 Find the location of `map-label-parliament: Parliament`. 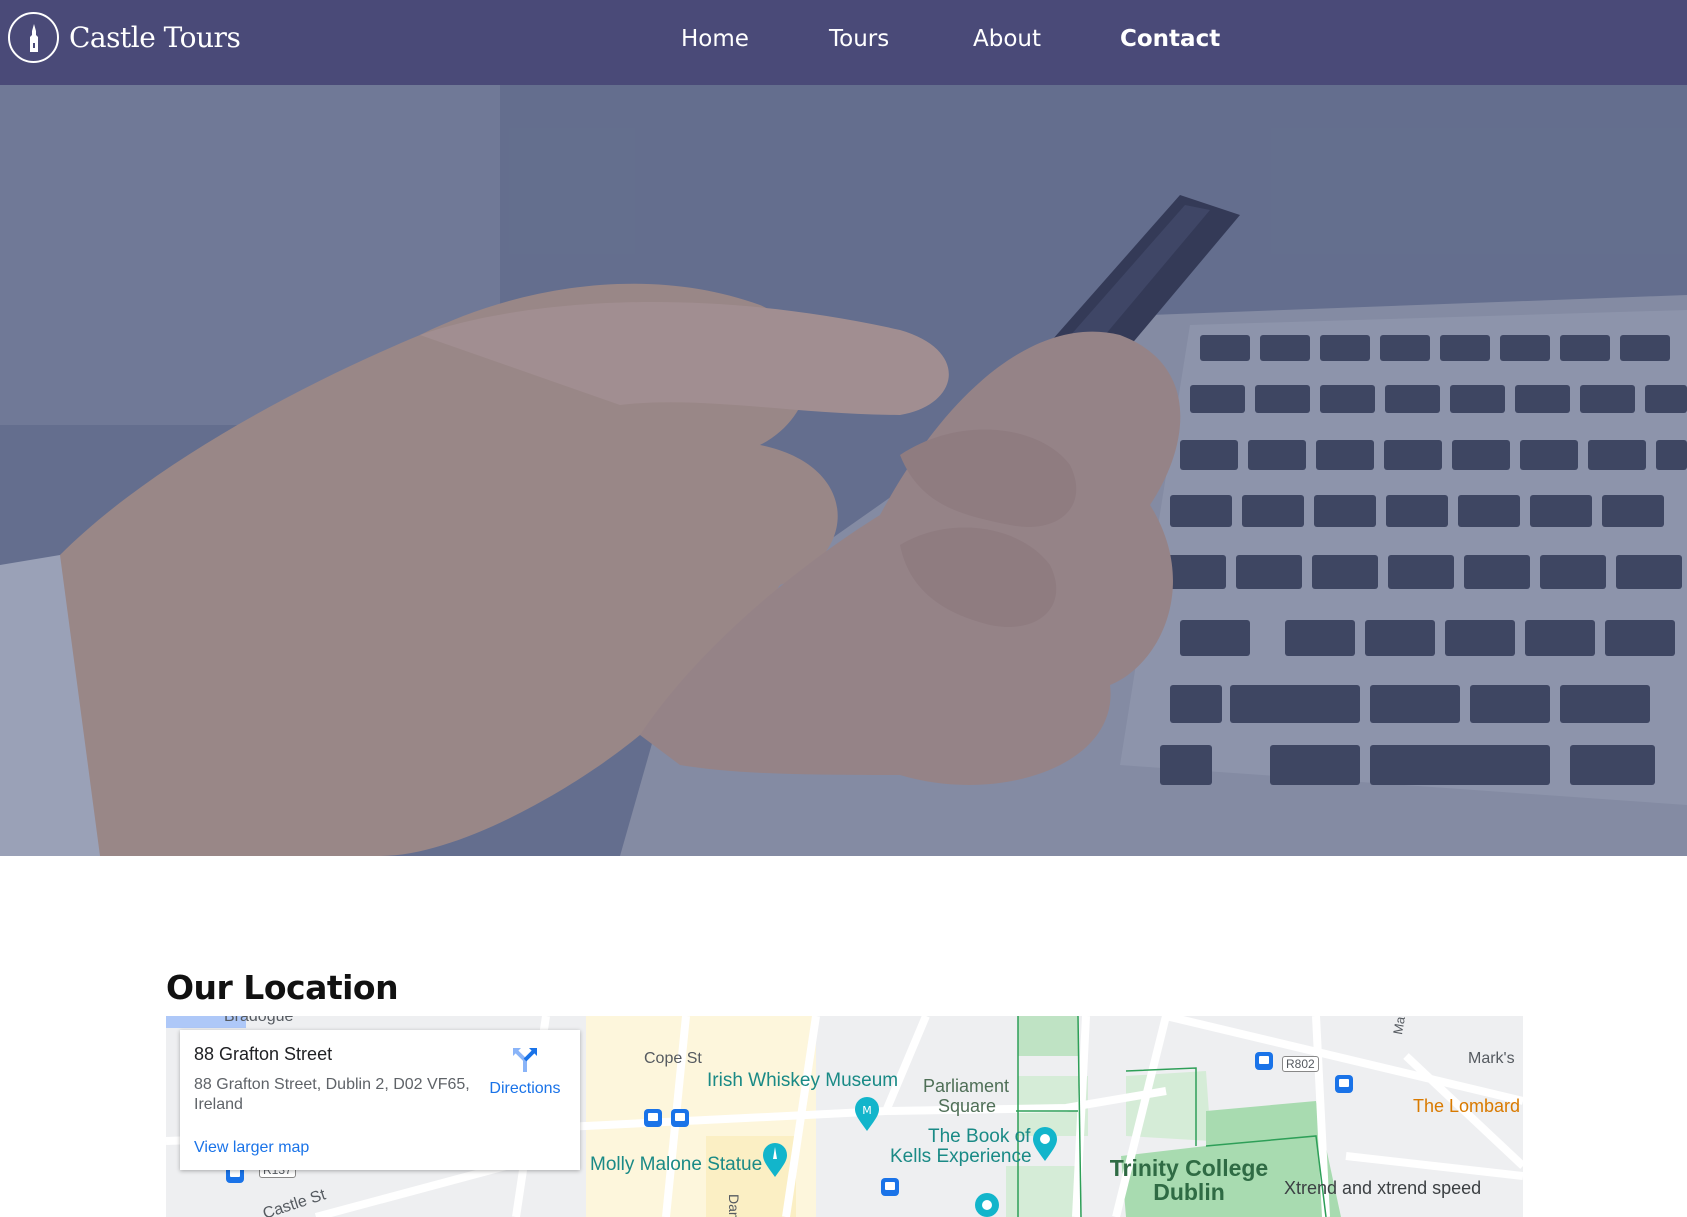

map-label-parliament: Parliament is located at coordinates (966, 1086).